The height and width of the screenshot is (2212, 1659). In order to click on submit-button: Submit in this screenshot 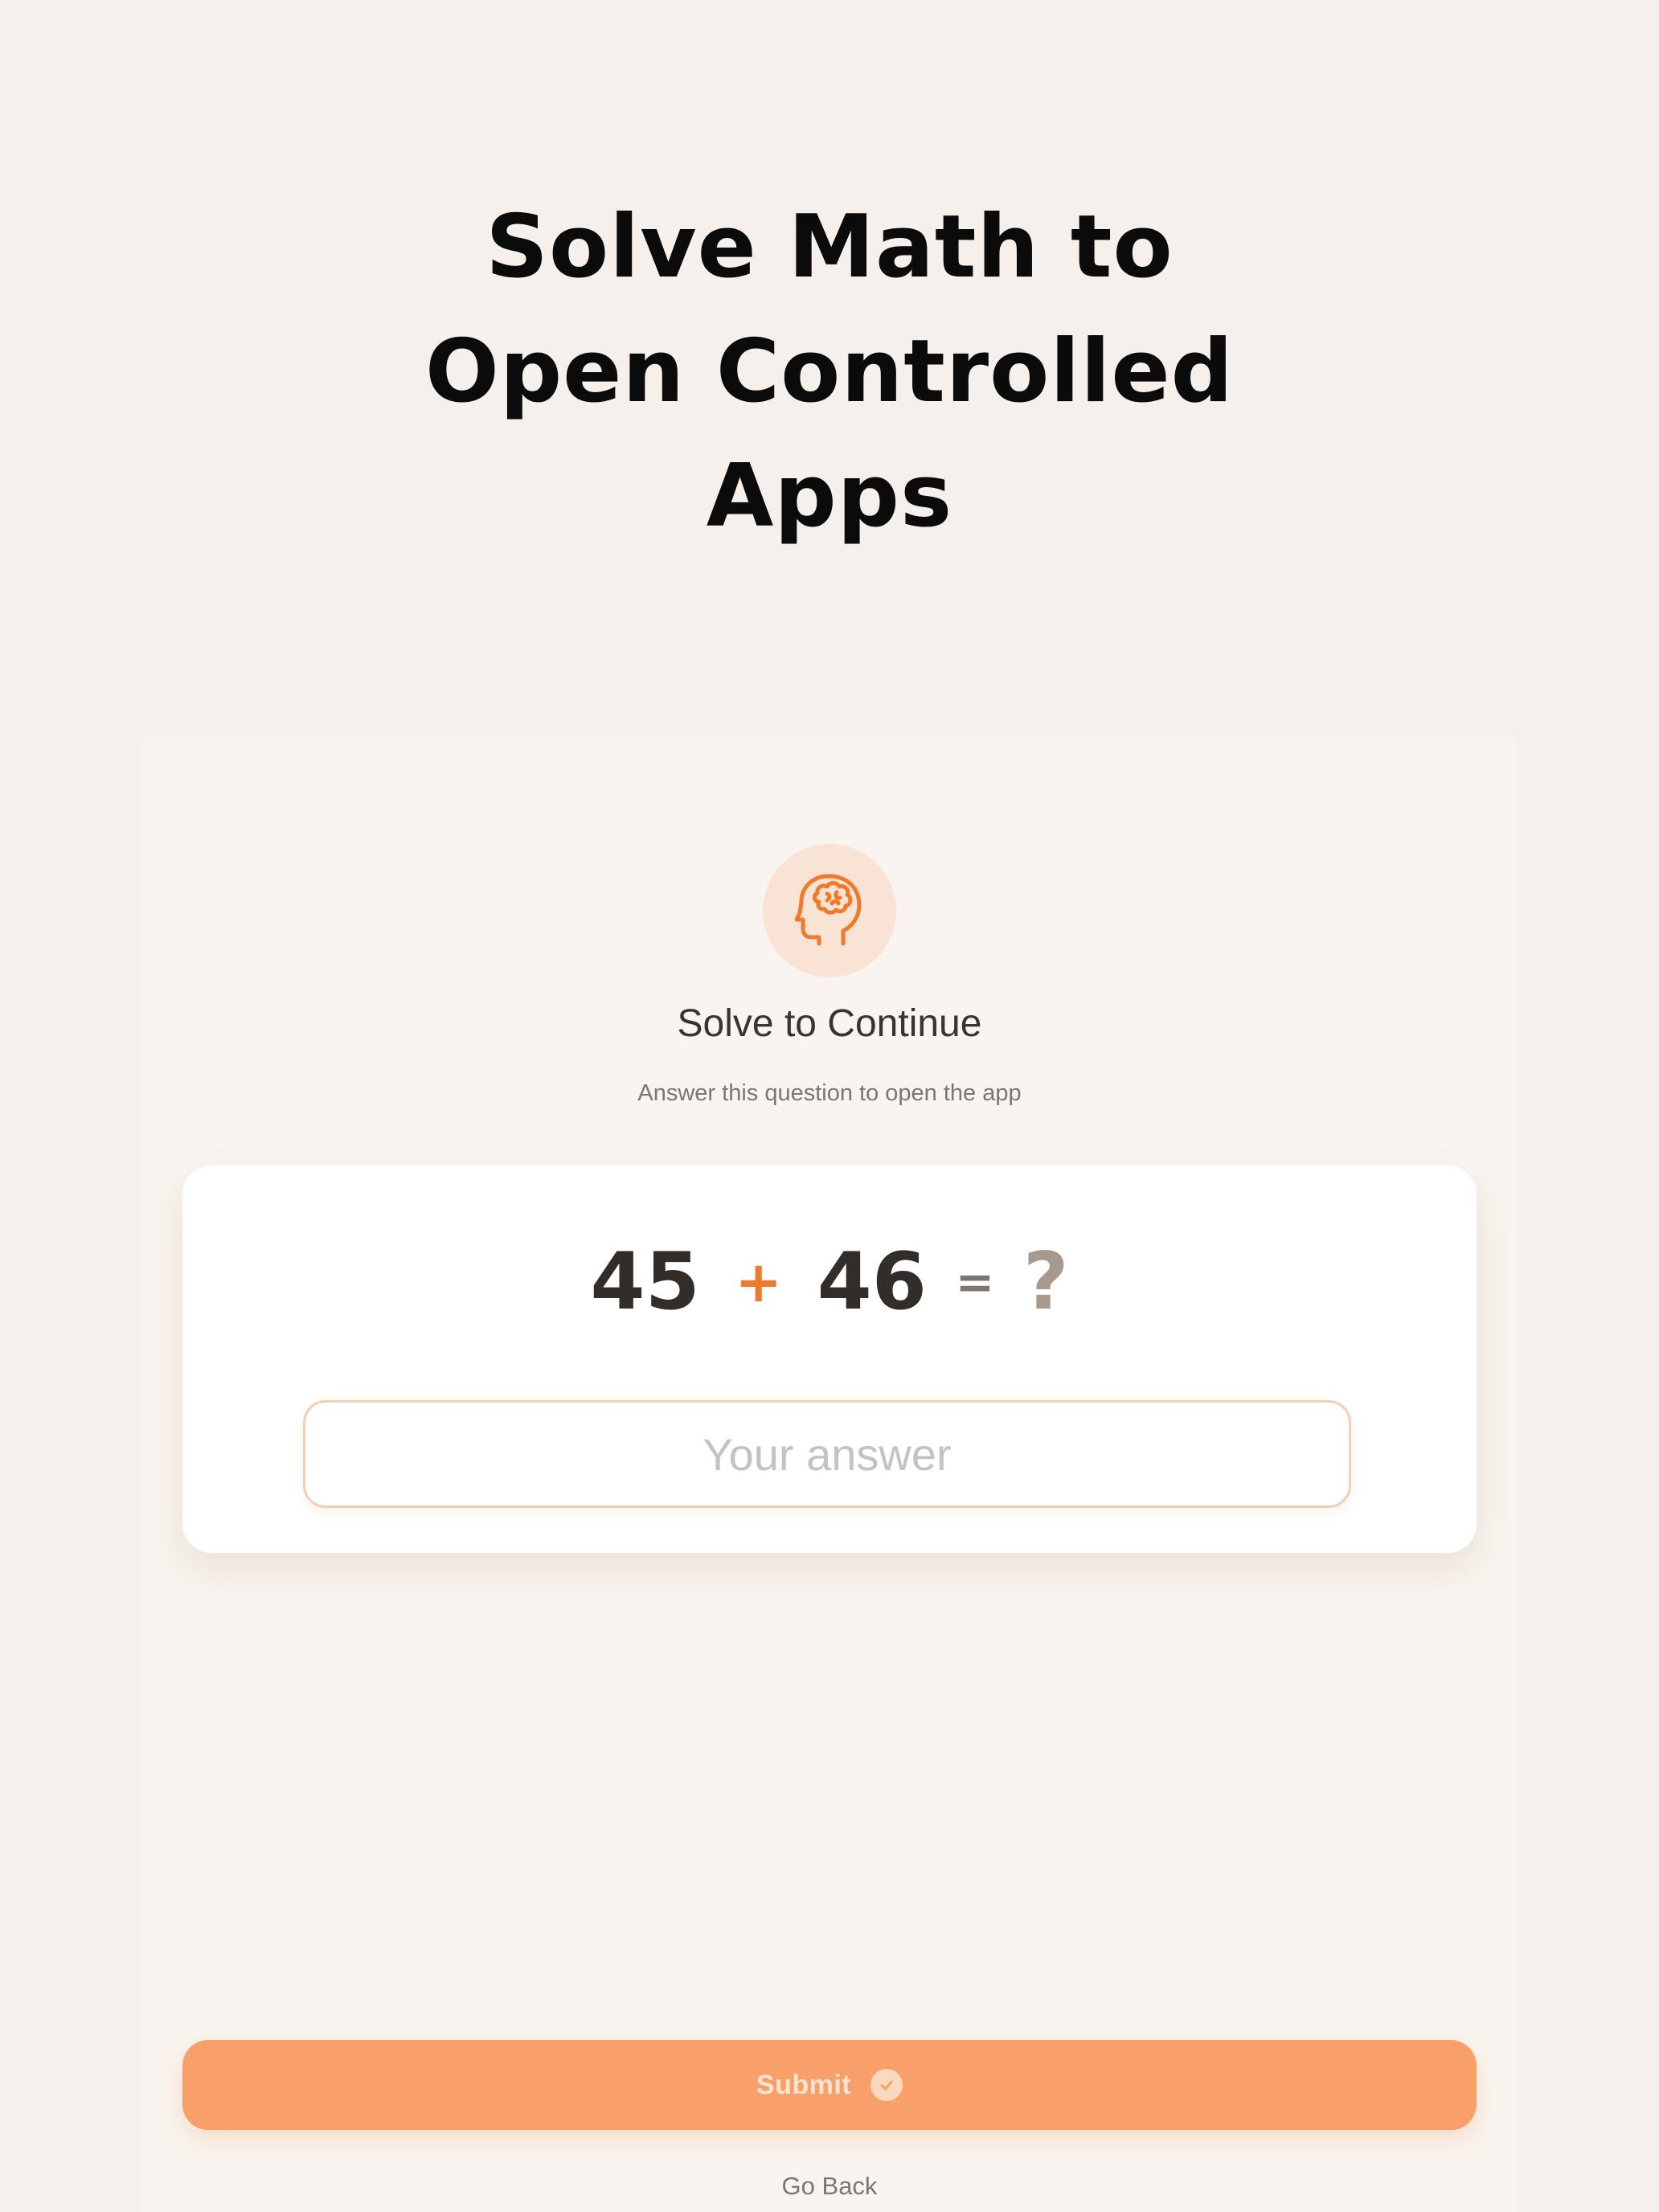, I will do `click(829, 2085)`.